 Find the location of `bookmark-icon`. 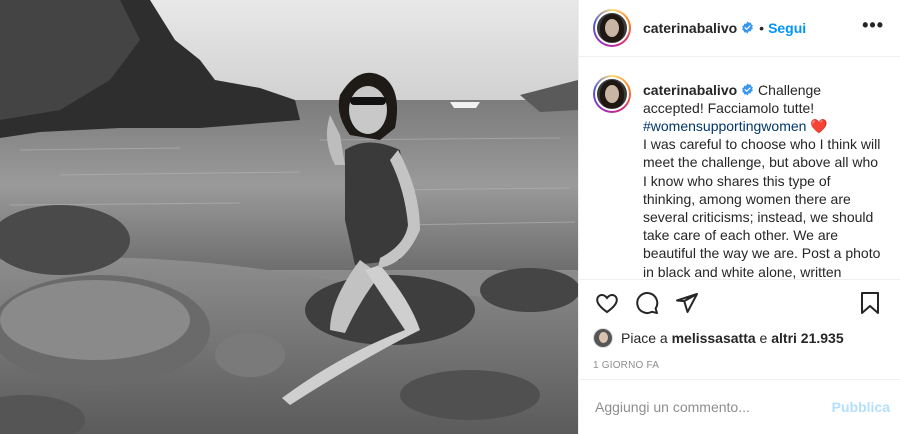

bookmark-icon is located at coordinates (870, 303).